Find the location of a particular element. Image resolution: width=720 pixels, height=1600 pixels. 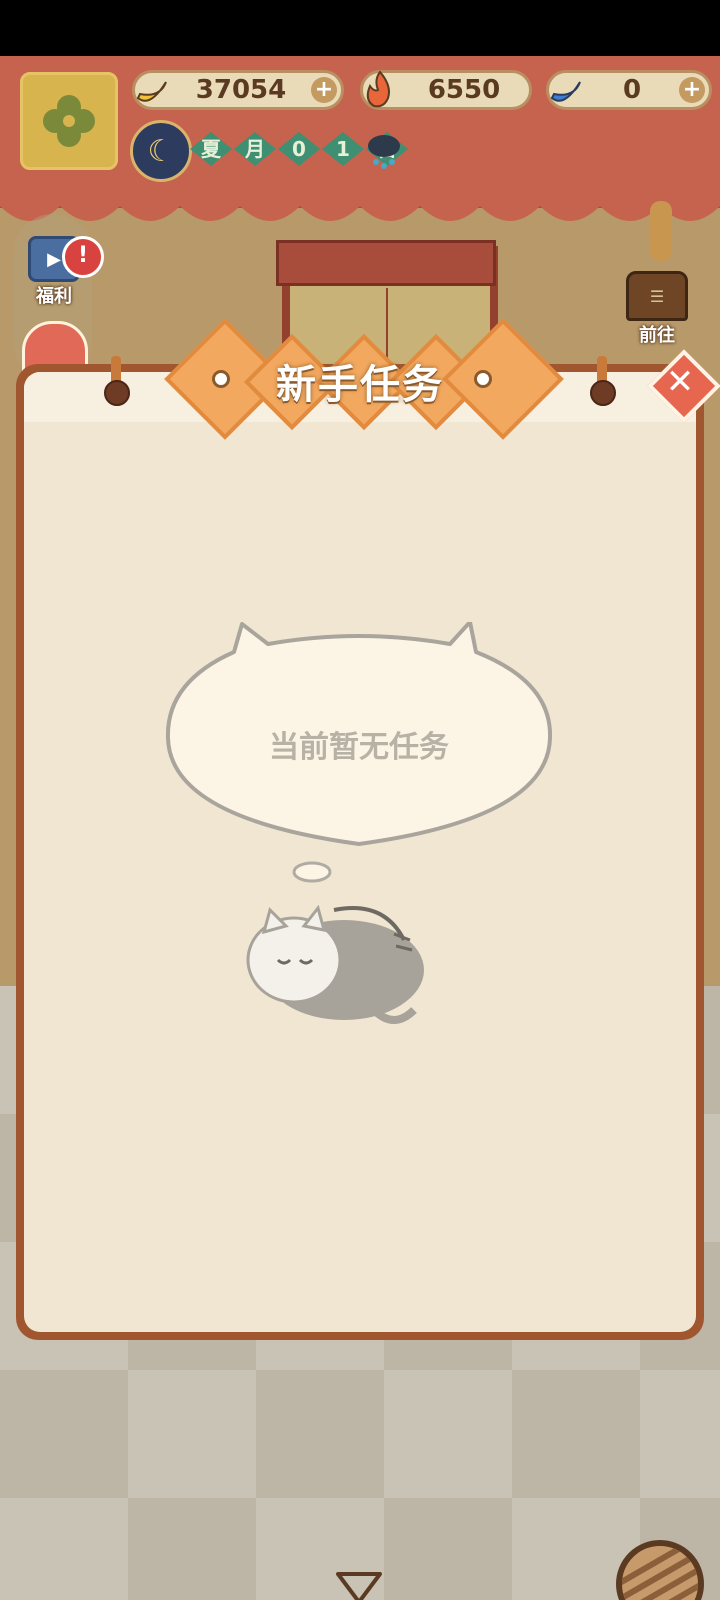

moon-clock-icon: ☾ is located at coordinates (161, 151).